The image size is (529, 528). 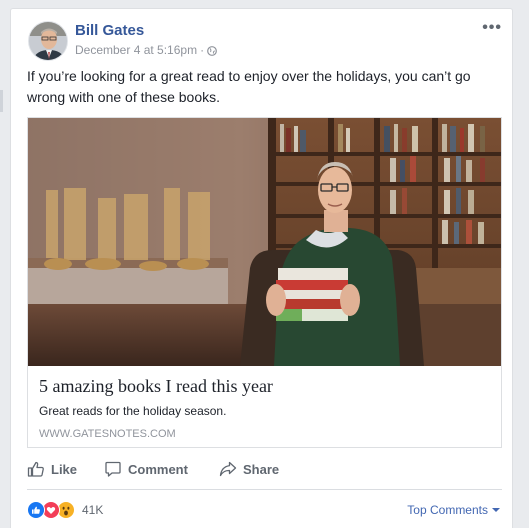 I want to click on action-bar: Like Comment Share, so click(x=264, y=469).